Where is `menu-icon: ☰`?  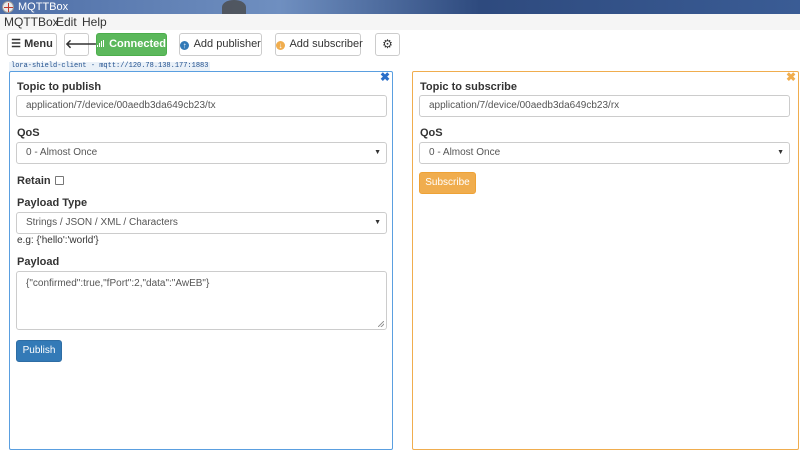
menu-icon: ☰ is located at coordinates (16, 44).